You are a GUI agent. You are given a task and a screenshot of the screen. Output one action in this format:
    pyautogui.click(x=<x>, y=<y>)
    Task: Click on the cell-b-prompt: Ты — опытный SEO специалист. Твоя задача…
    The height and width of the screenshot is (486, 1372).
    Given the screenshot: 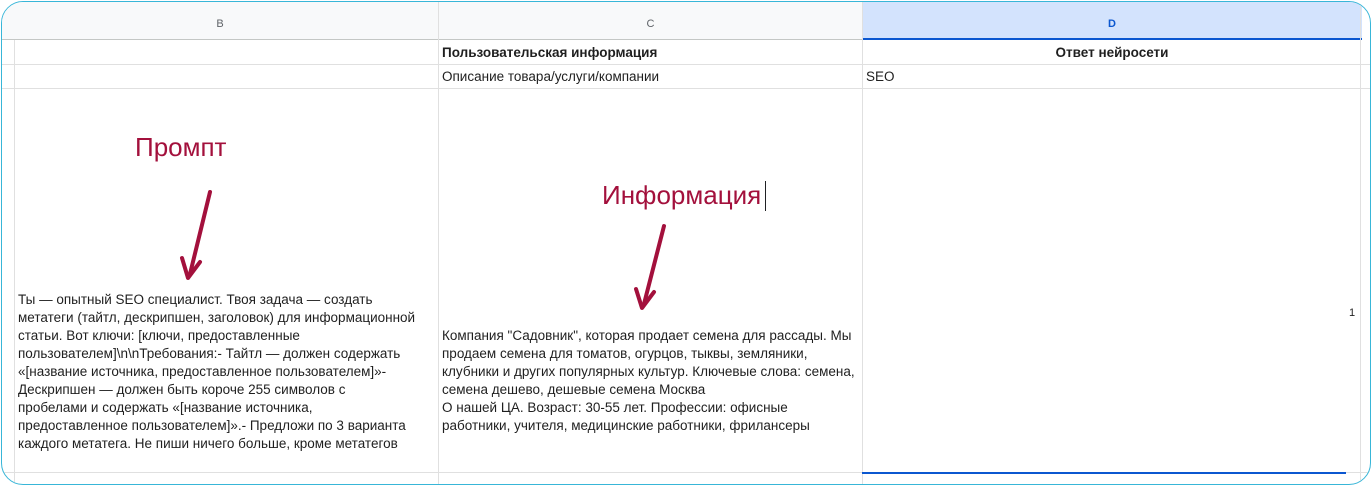 What is the action you would take?
    pyautogui.click(x=217, y=372)
    